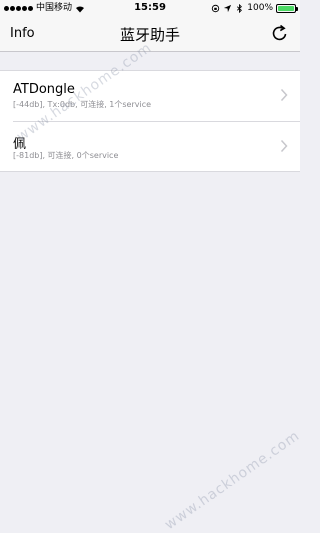  I want to click on status-right: 100%, so click(254, 8).